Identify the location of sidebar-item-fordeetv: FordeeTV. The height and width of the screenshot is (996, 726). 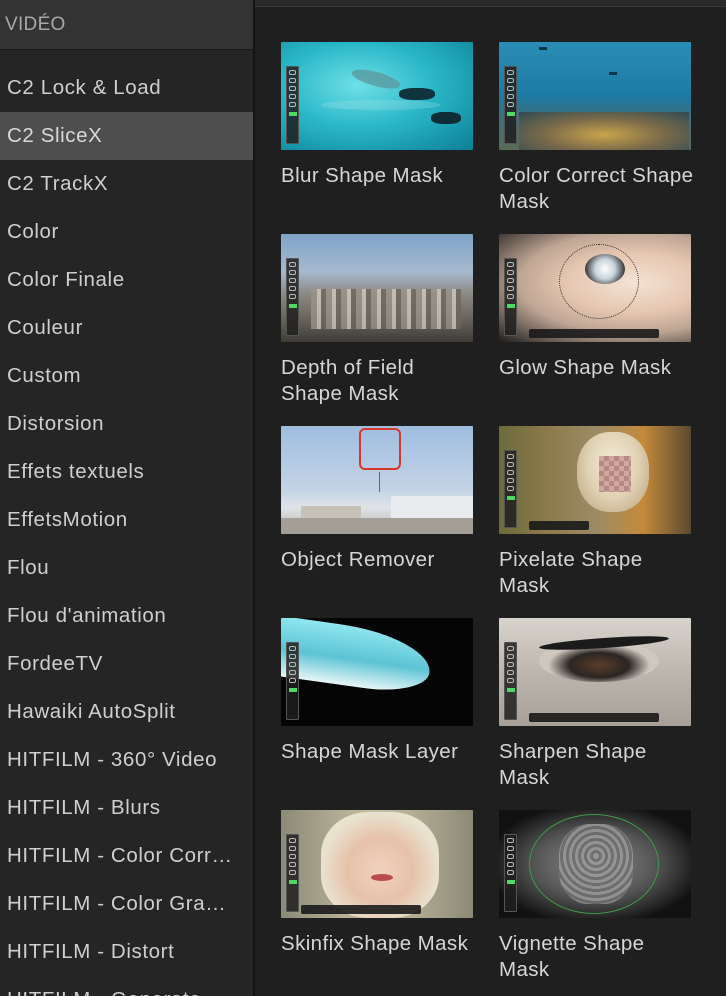
(126, 664).